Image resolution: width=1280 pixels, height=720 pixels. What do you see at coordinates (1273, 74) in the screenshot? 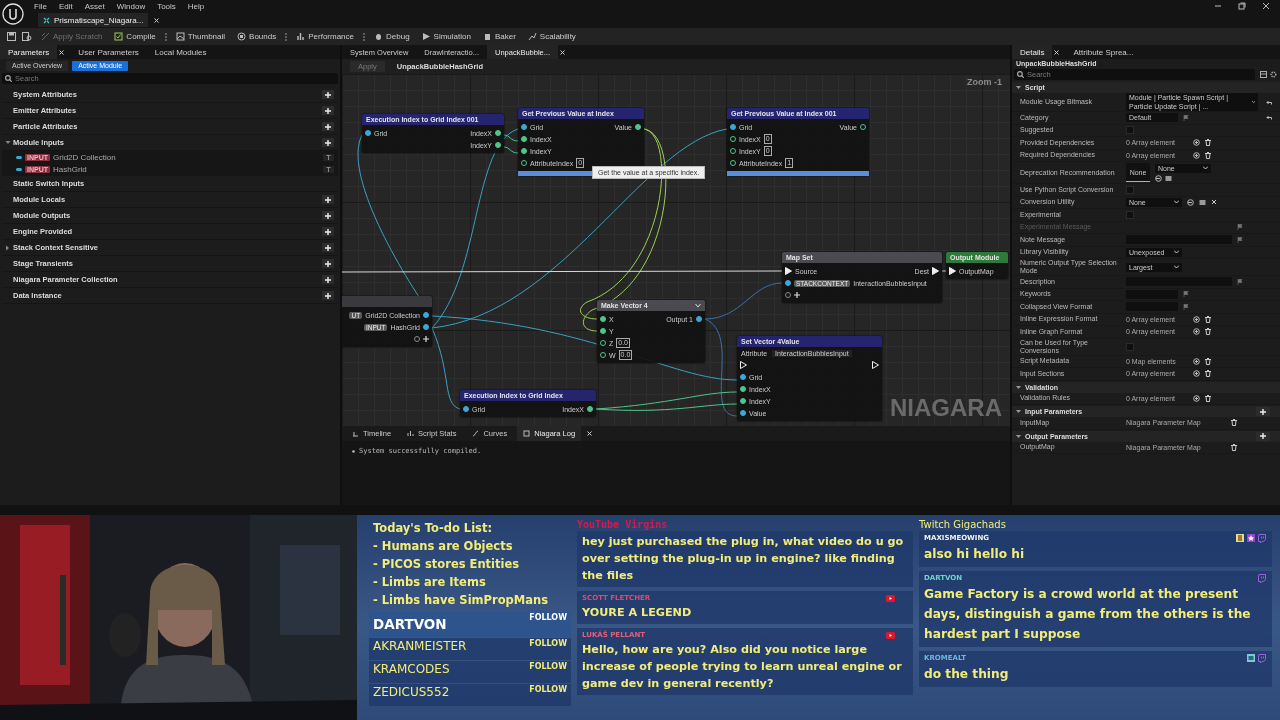
I see `settings-icon` at bounding box center [1273, 74].